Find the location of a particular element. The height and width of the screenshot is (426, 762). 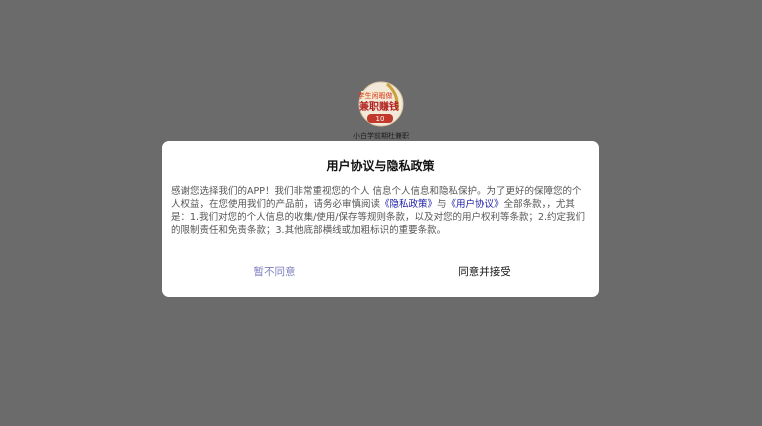

logo-badge: 10 is located at coordinates (380, 119).